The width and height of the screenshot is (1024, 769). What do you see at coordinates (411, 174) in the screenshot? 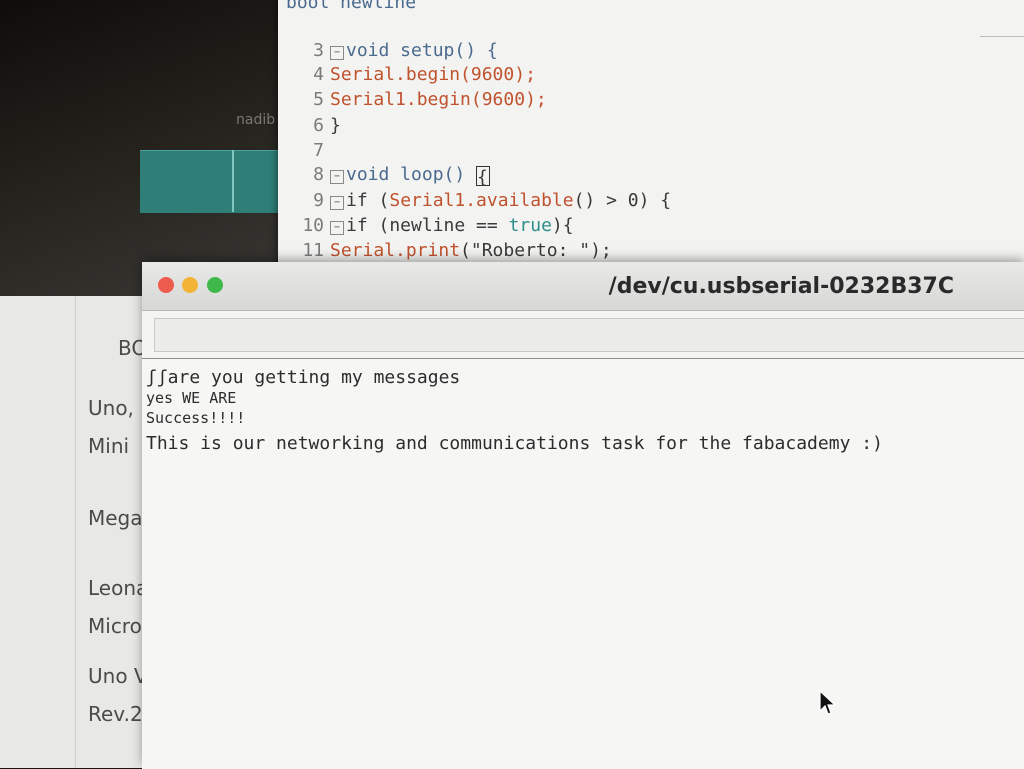
I see `code-token: void loop()` at bounding box center [411, 174].